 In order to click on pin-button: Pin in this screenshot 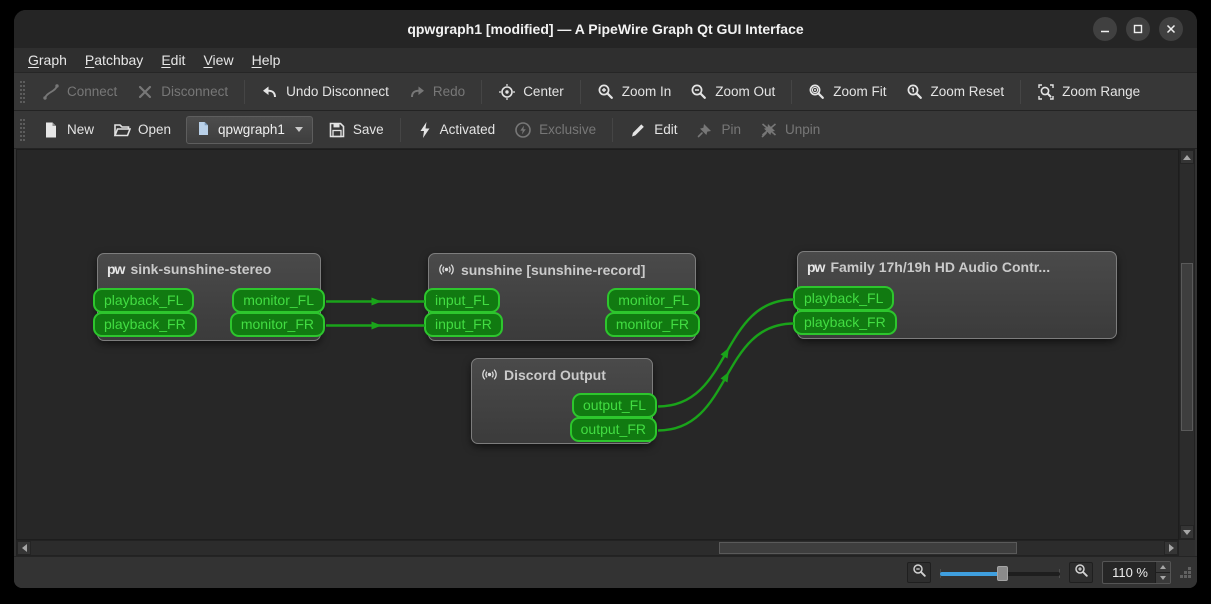, I will do `click(718, 130)`.